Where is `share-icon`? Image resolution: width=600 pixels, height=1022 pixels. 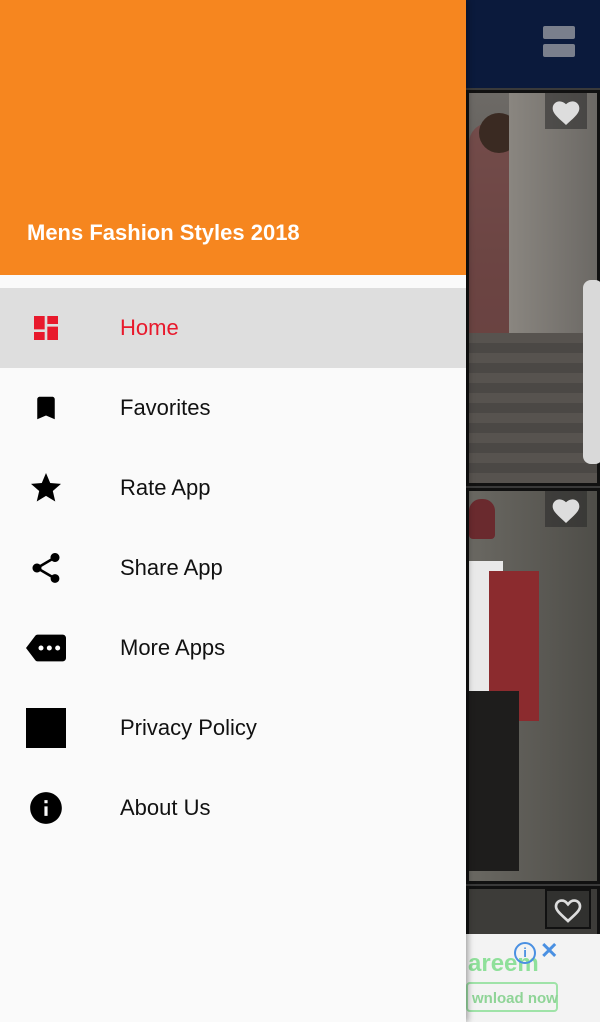 share-icon is located at coordinates (46, 568).